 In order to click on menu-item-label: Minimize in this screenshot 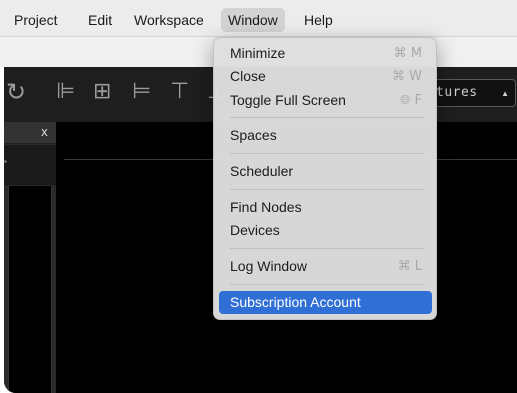, I will do `click(258, 53)`.